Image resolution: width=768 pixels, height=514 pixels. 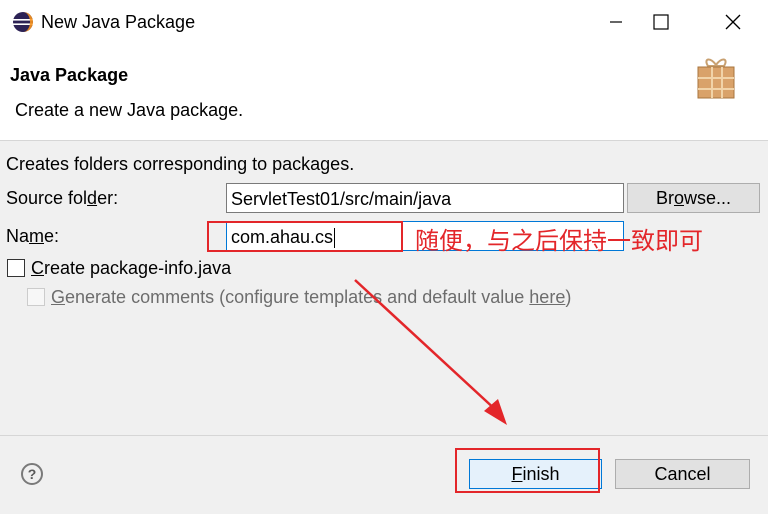 I want to click on finish-highlight-box, so click(x=527, y=470).